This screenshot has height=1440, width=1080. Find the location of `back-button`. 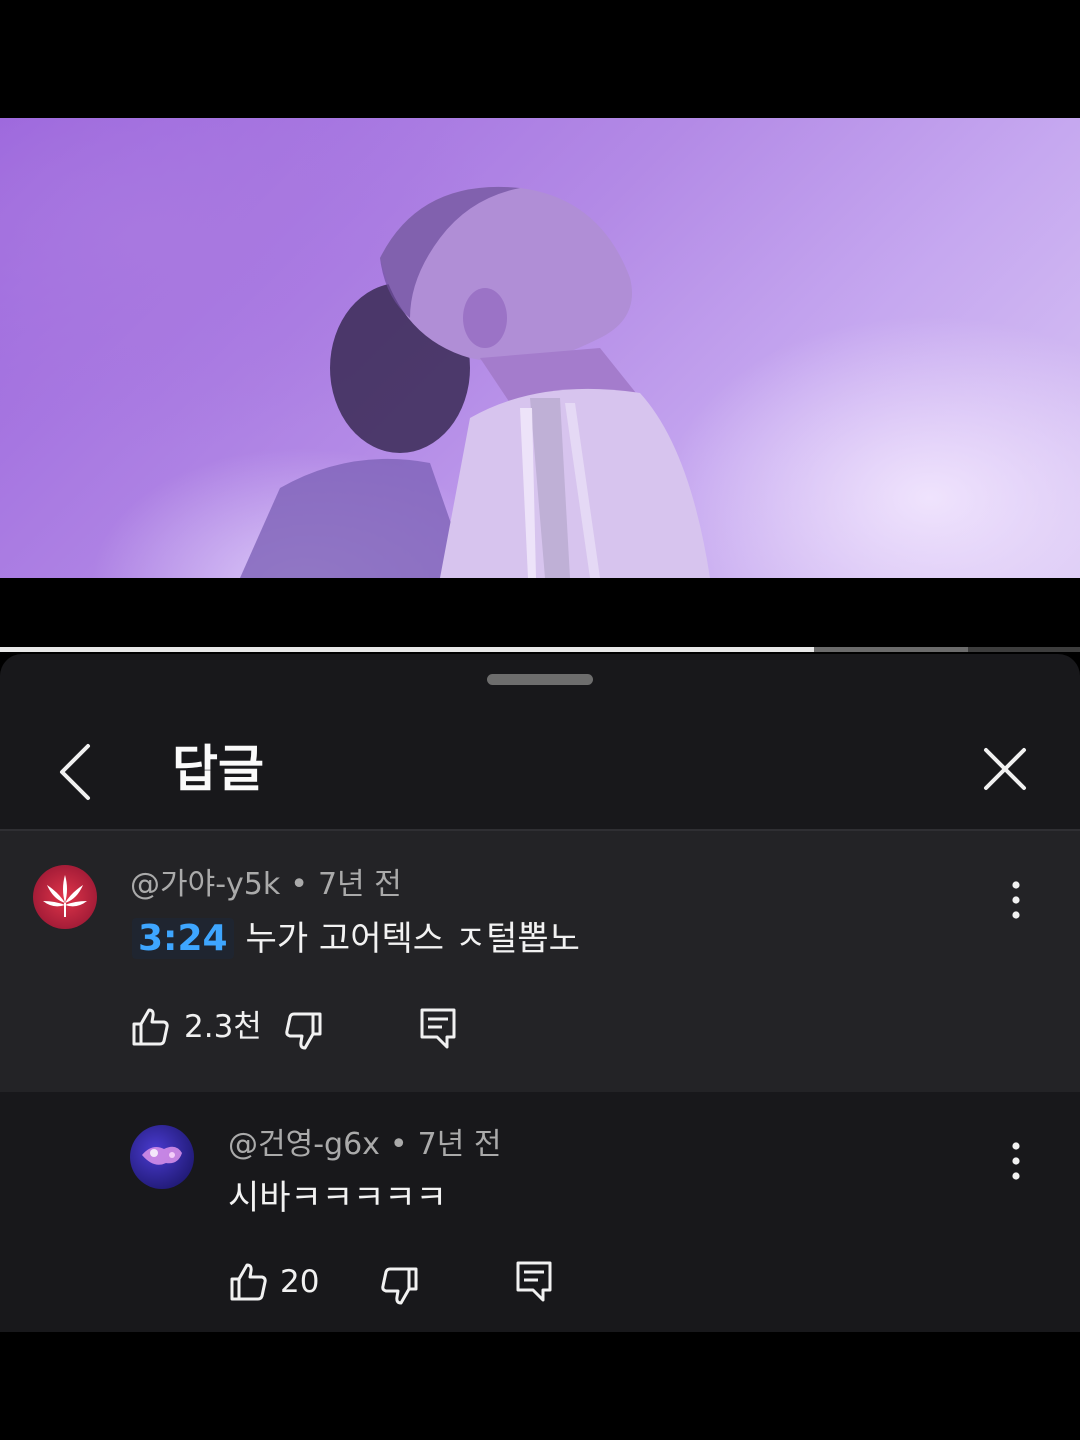

back-button is located at coordinates (76, 772).